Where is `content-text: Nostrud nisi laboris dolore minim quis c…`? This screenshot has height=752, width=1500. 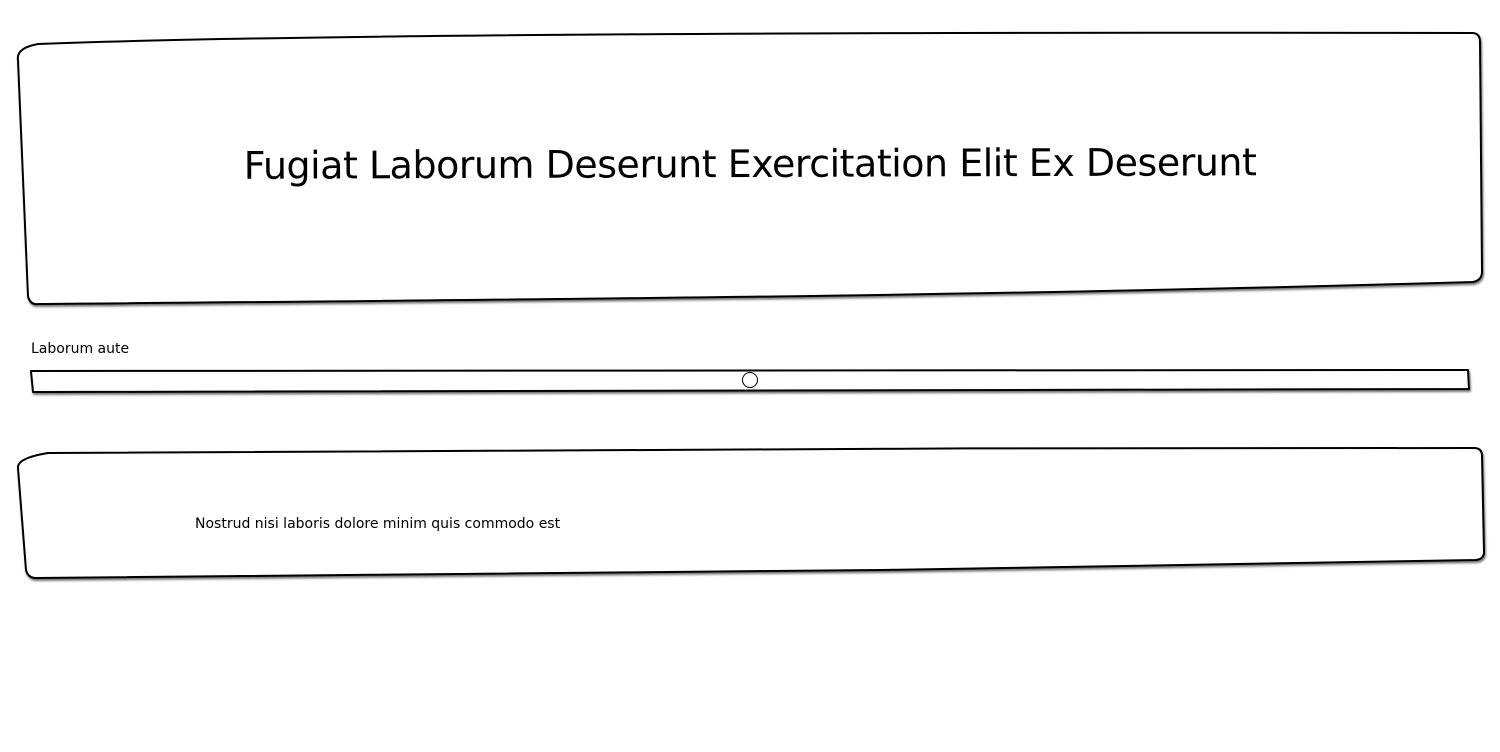
content-text: Nostrud nisi laboris dolore minim quis c… is located at coordinates (378, 524).